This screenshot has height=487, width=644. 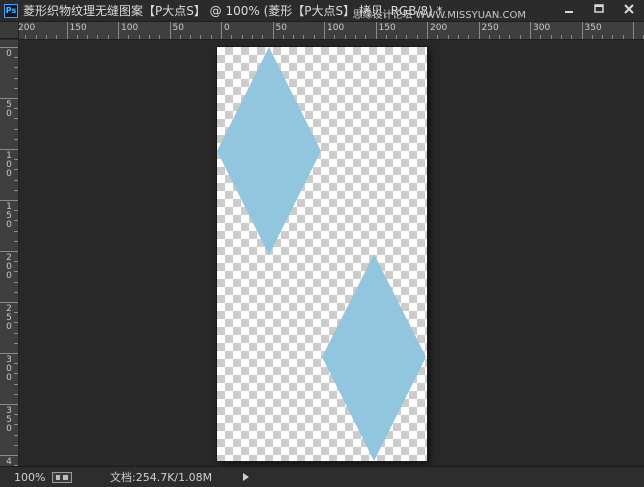 I want to click on horizontal-ruler-label: 0, so click(x=227, y=28).